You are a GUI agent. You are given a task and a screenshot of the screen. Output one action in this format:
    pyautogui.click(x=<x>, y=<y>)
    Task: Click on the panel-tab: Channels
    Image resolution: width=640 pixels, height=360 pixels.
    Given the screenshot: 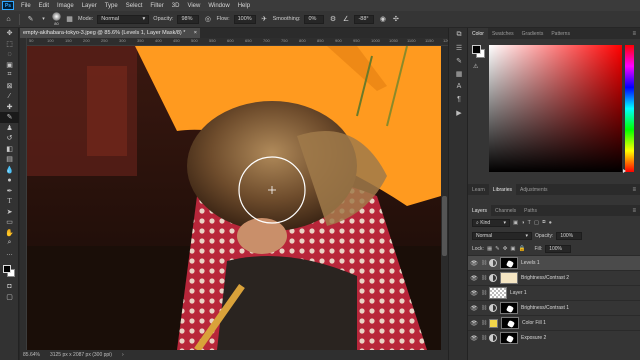 What is the action you would take?
    pyautogui.click(x=505, y=210)
    